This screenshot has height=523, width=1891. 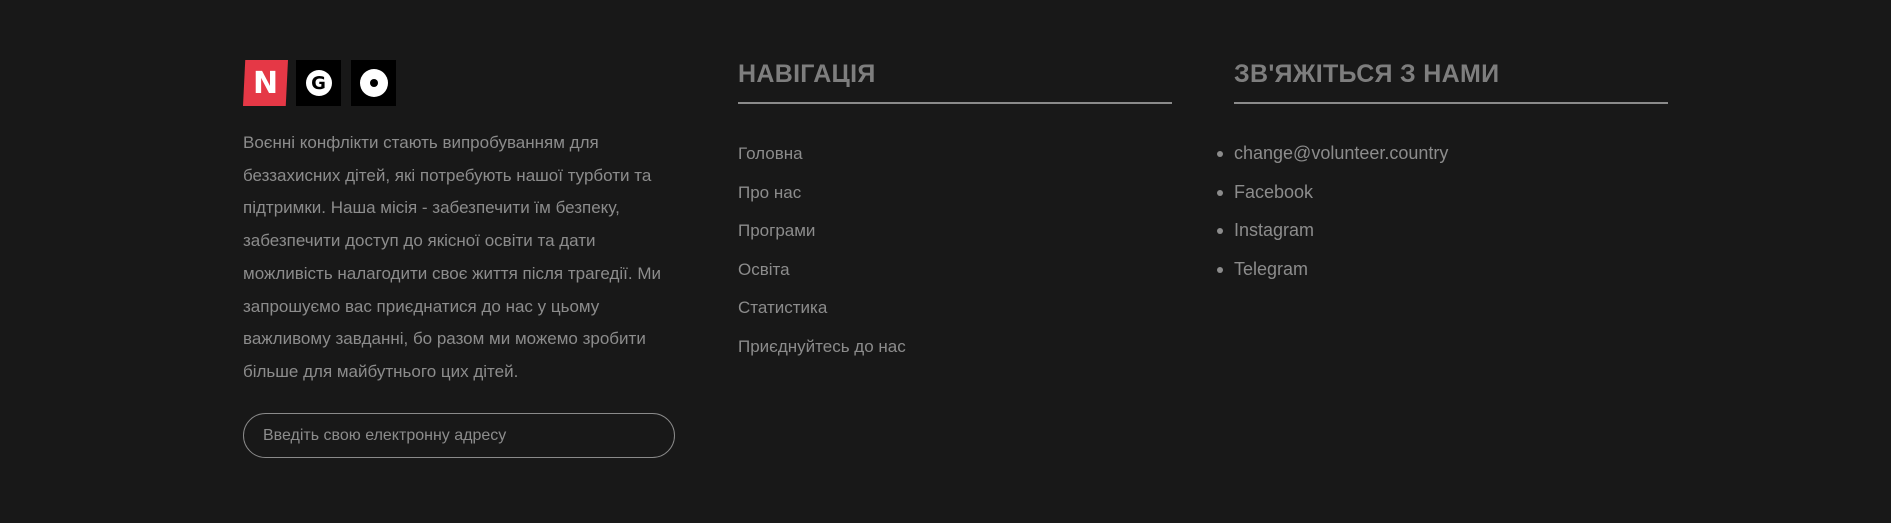 What do you see at coordinates (822, 196) in the screenshot?
I see `nav-link-about: Про нас` at bounding box center [822, 196].